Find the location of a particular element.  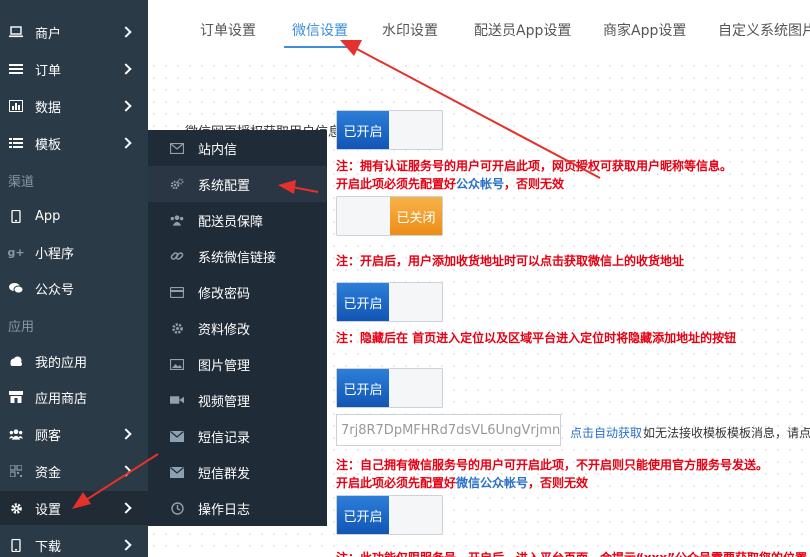

wechat-address-toggle: 已关闭 is located at coordinates (389, 216).